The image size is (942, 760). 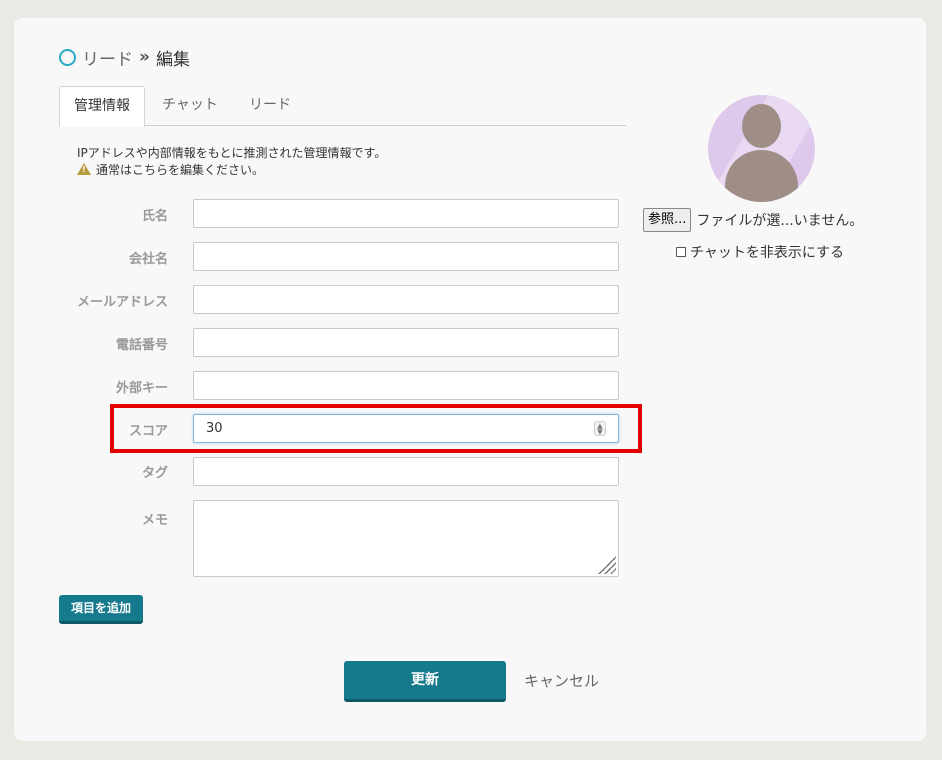 I want to click on tab-chat: チャット, so click(x=190, y=106).